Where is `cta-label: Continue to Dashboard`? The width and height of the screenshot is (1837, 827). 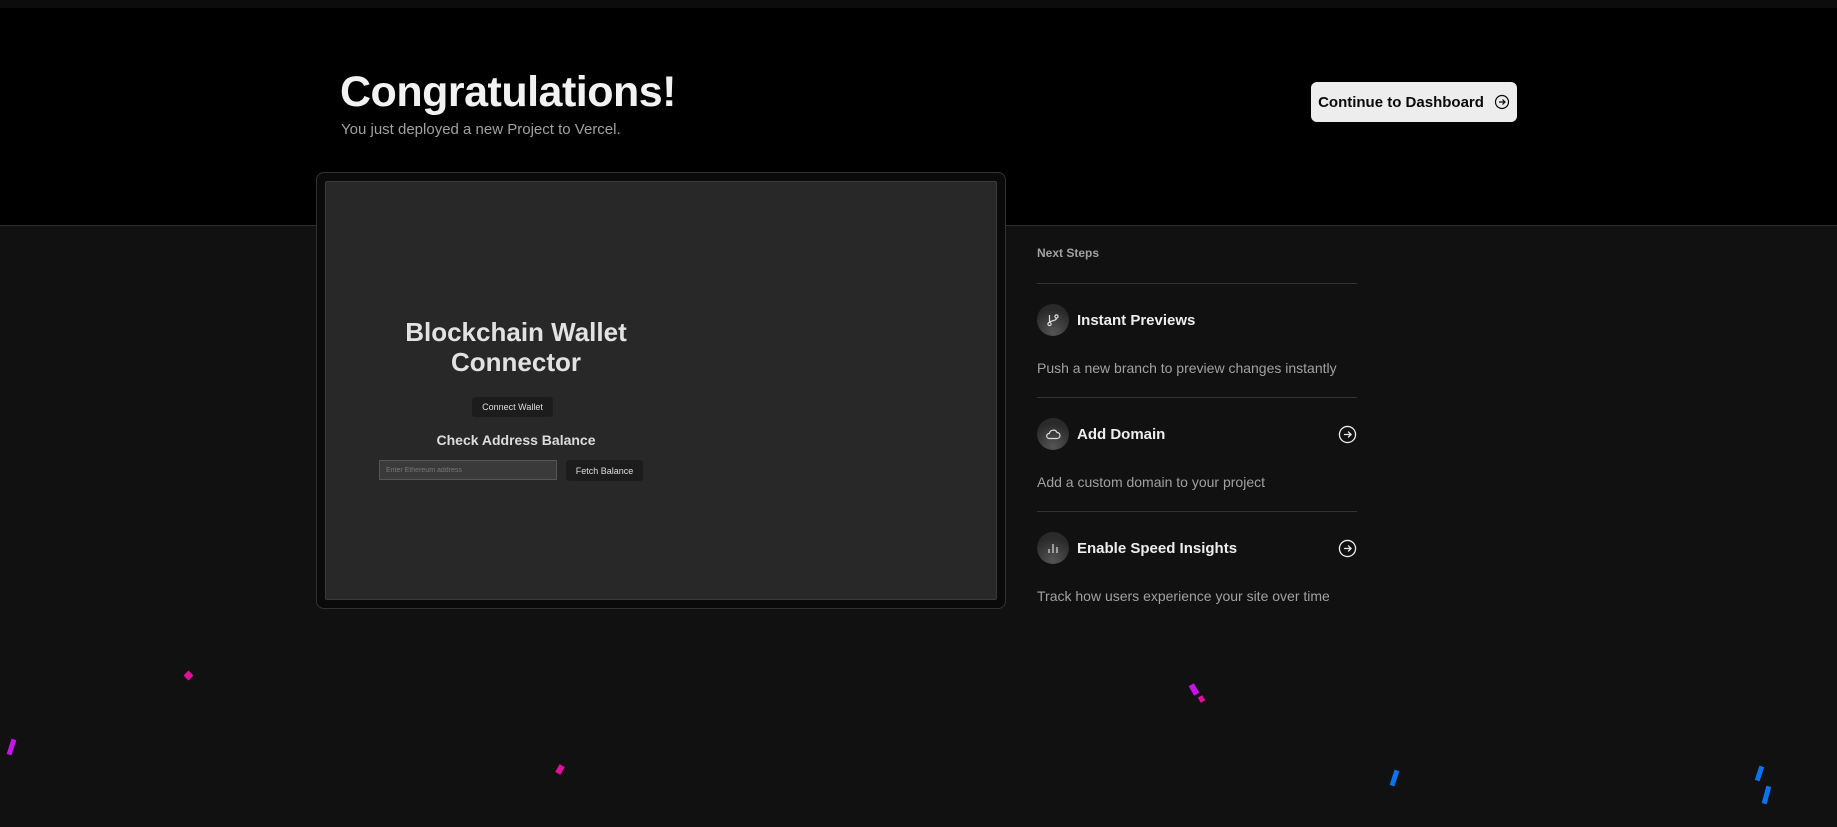
cta-label: Continue to Dashboard is located at coordinates (1401, 102).